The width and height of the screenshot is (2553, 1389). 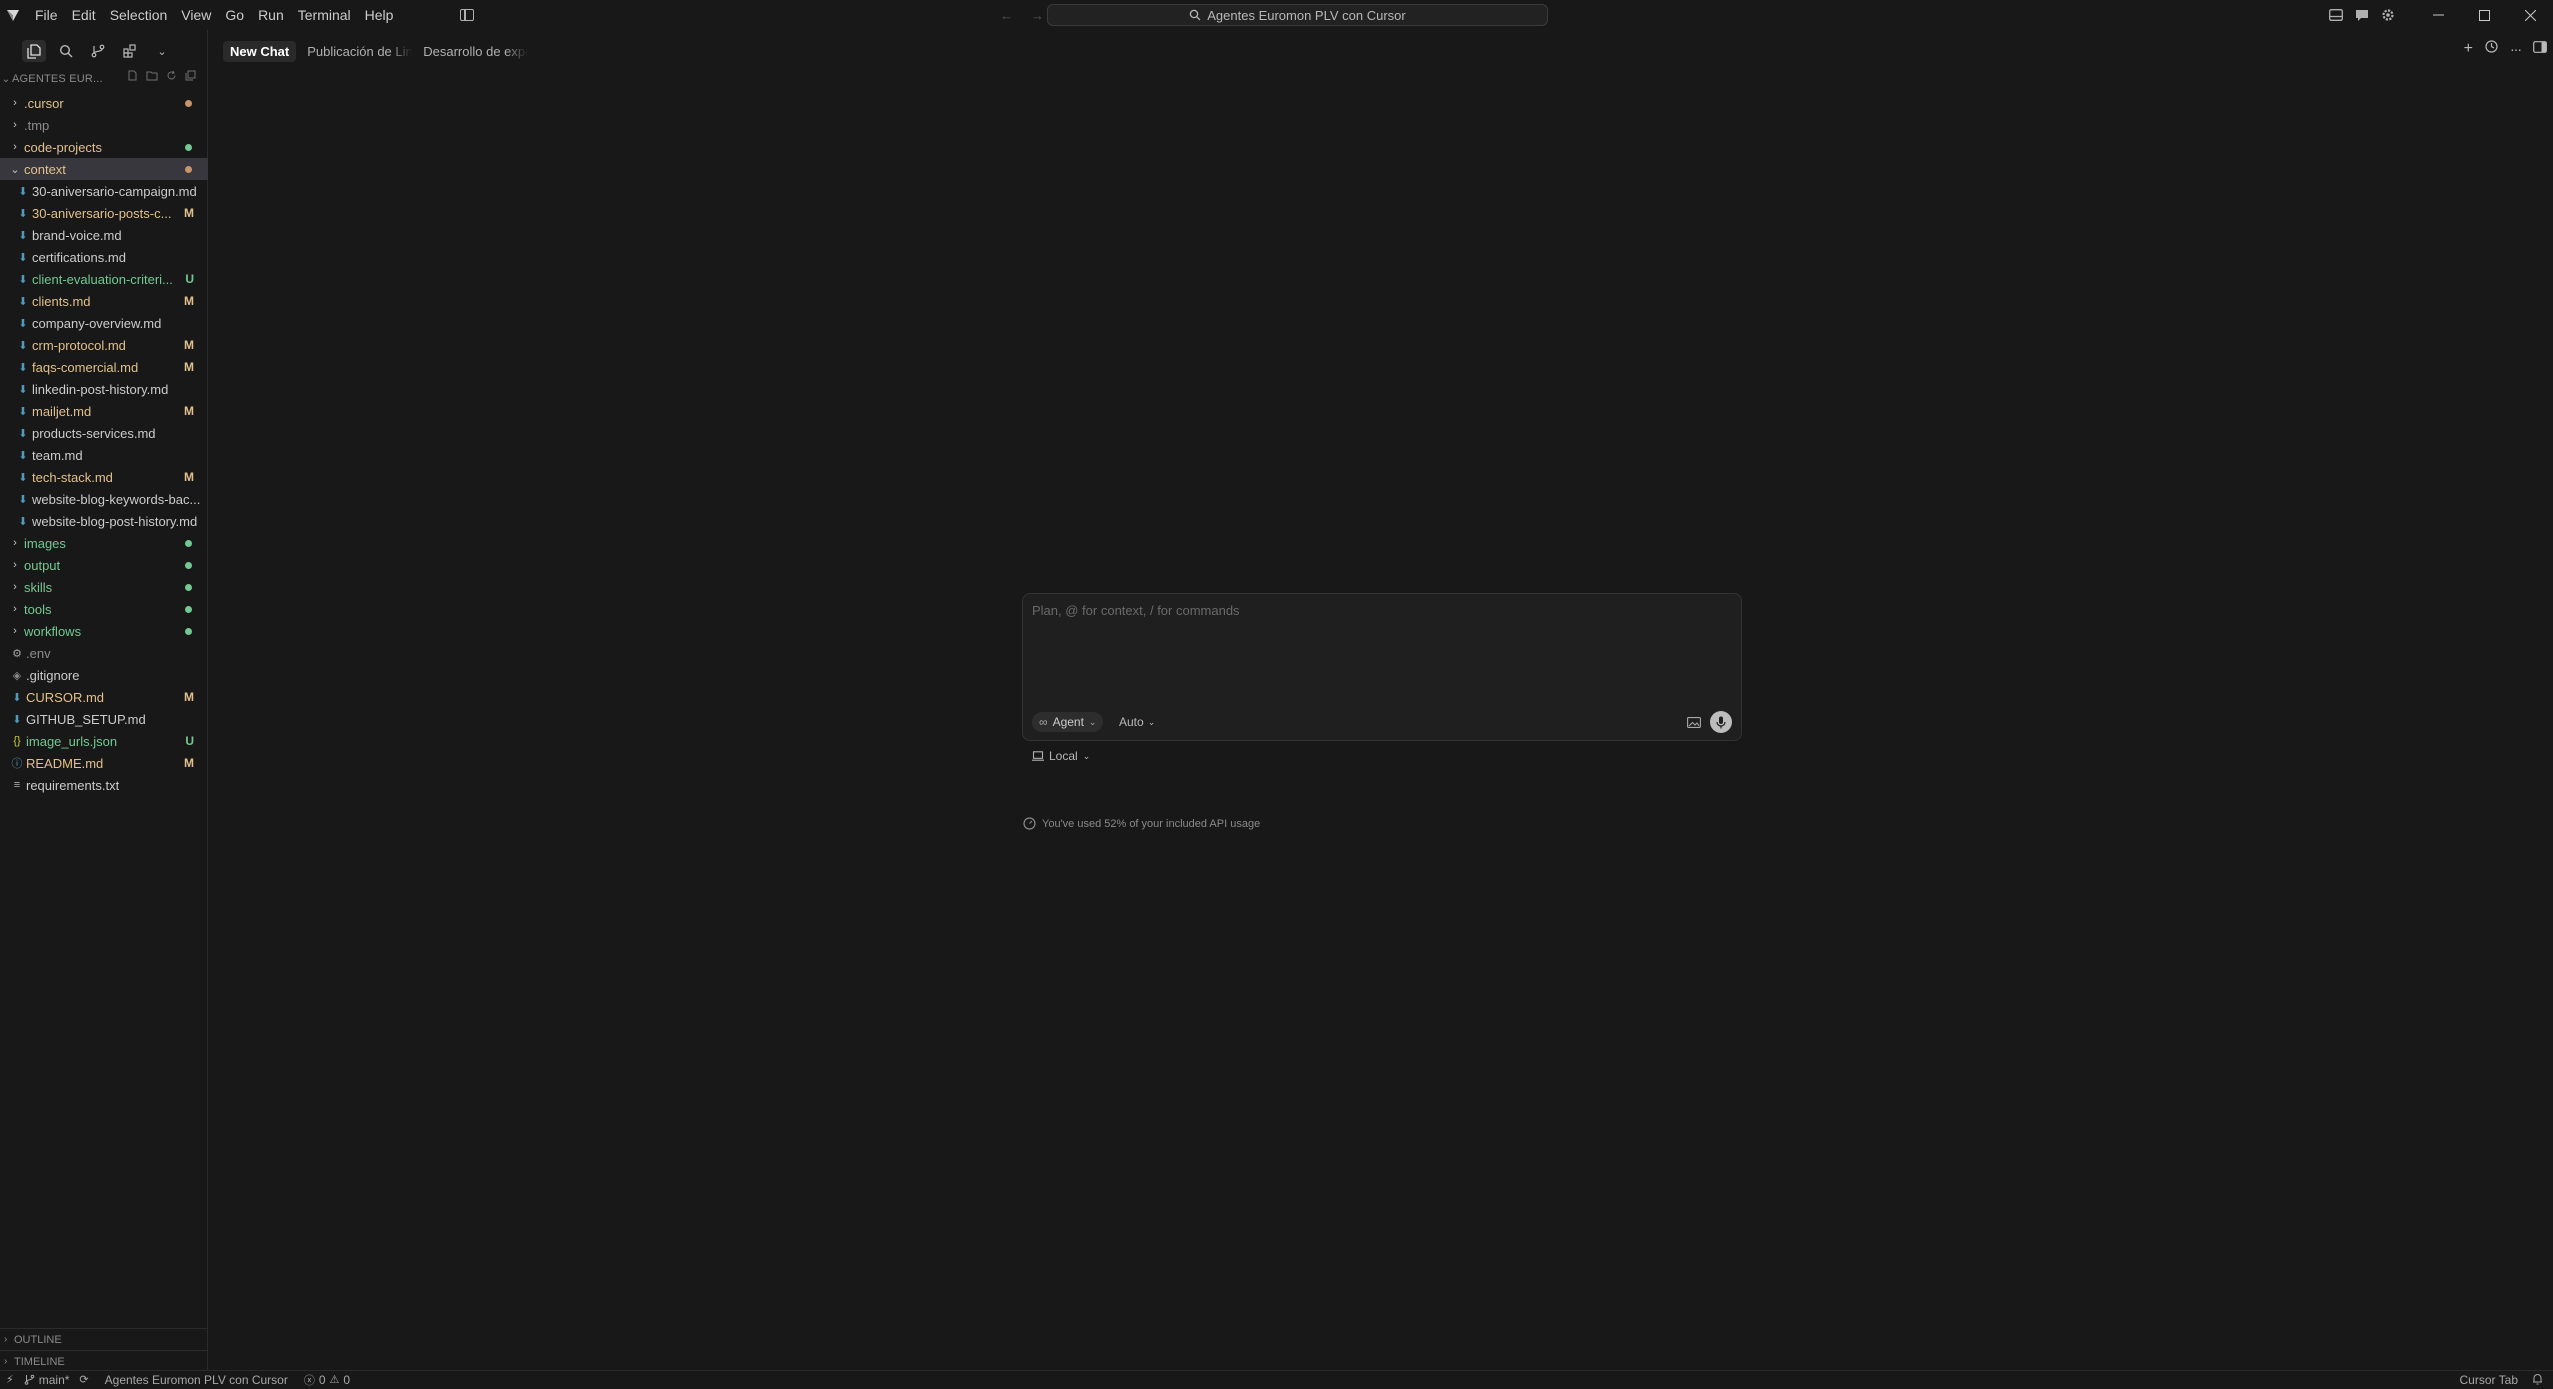 I want to click on new-chat-plus-icon: +, so click(x=2468, y=49).